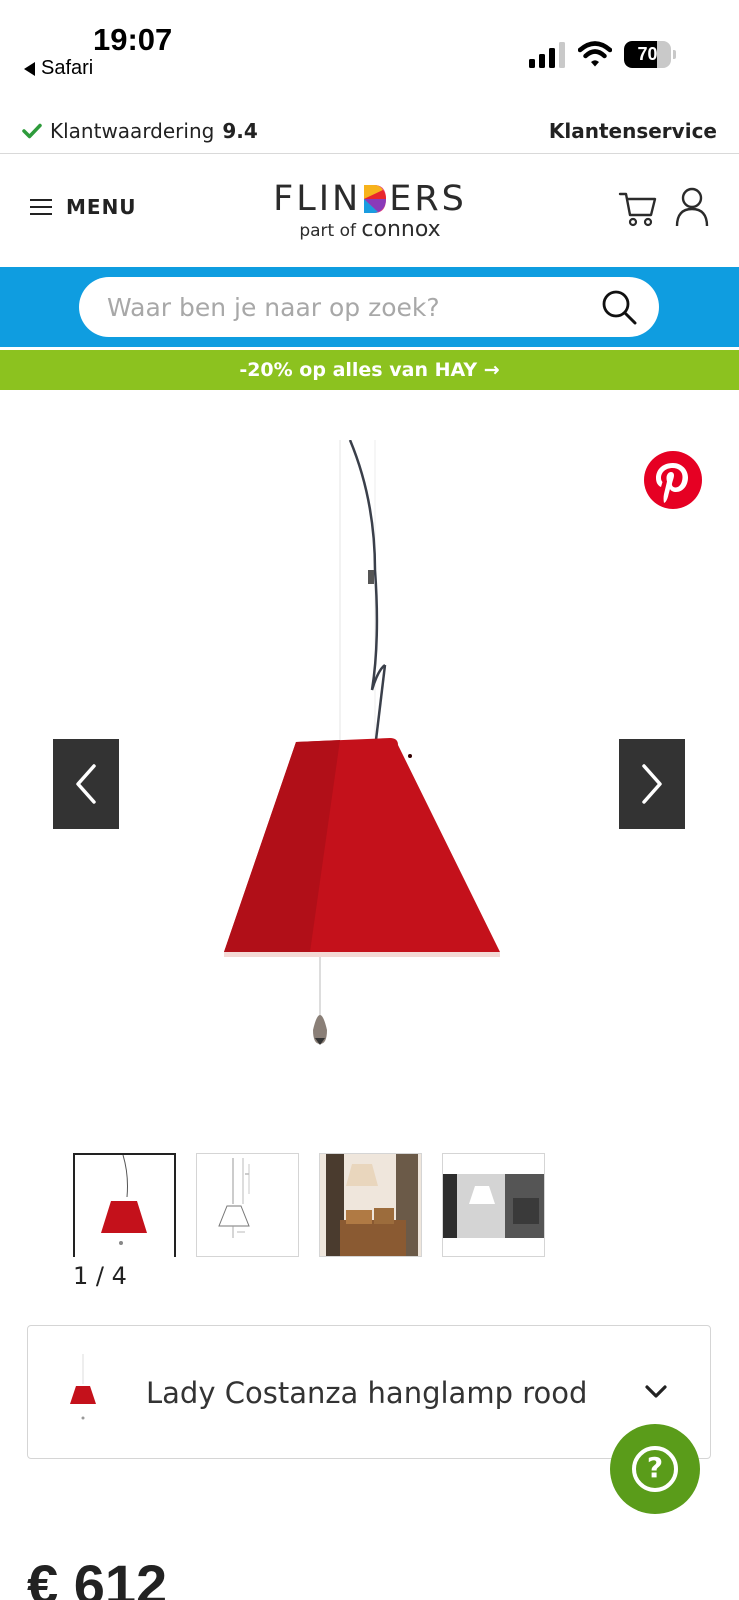  What do you see at coordinates (375, 199) in the screenshot?
I see `logo-d-icon` at bounding box center [375, 199].